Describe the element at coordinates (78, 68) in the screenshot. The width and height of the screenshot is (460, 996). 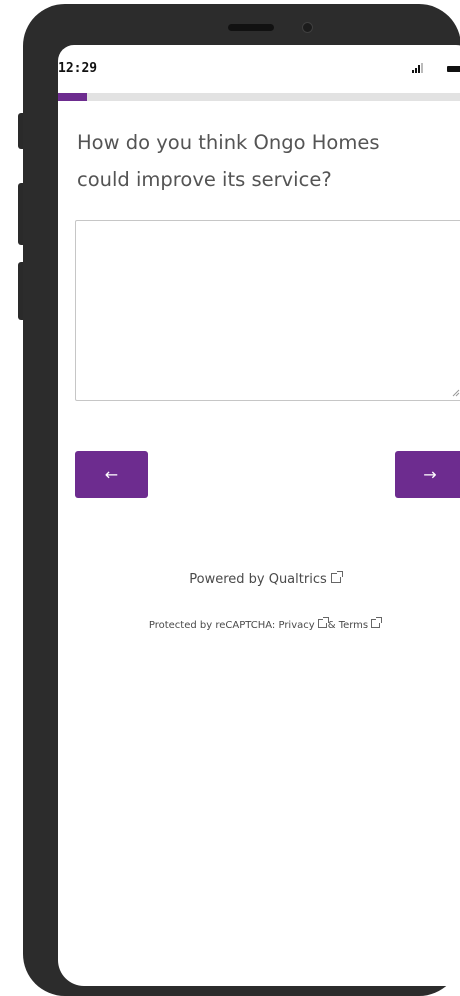
I see `status-time: 12:29` at that location.